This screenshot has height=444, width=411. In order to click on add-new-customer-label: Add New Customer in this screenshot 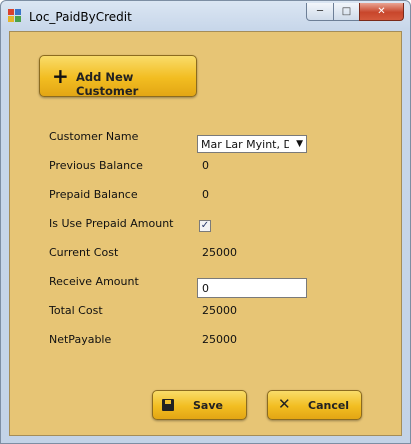, I will do `click(107, 84)`.